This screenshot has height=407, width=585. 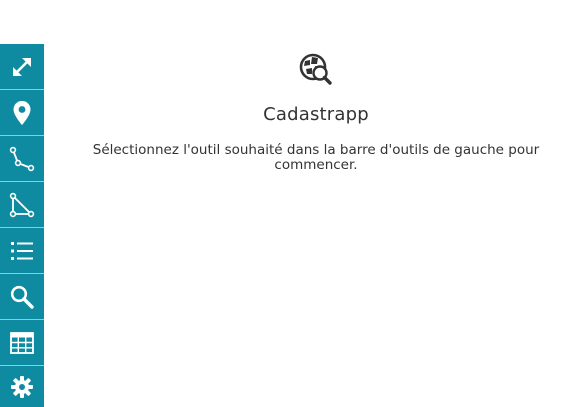 I want to click on map-marker-icon, so click(x=22, y=112).